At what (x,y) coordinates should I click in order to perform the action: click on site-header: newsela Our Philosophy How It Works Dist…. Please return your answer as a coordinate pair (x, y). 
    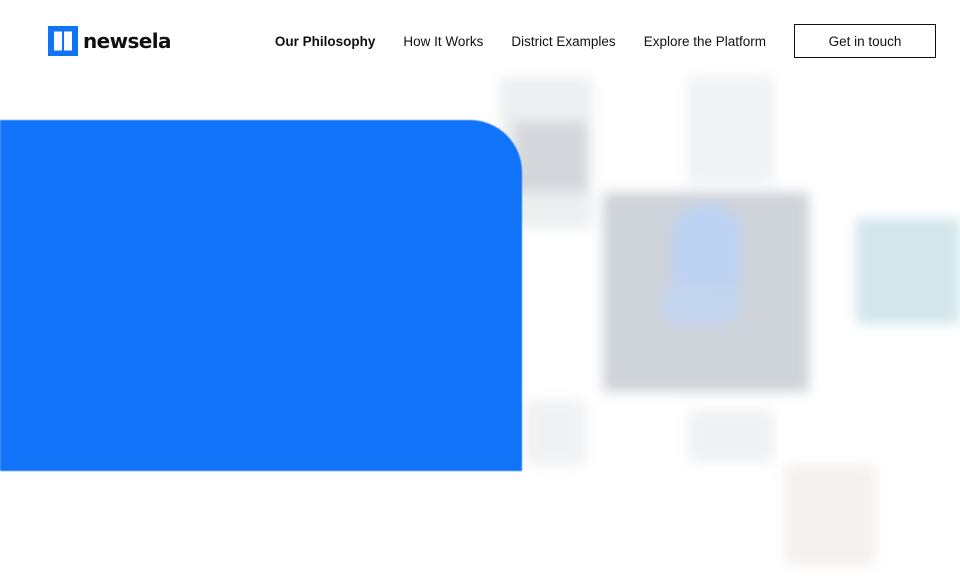
    Looking at the image, I should click on (480, 41).